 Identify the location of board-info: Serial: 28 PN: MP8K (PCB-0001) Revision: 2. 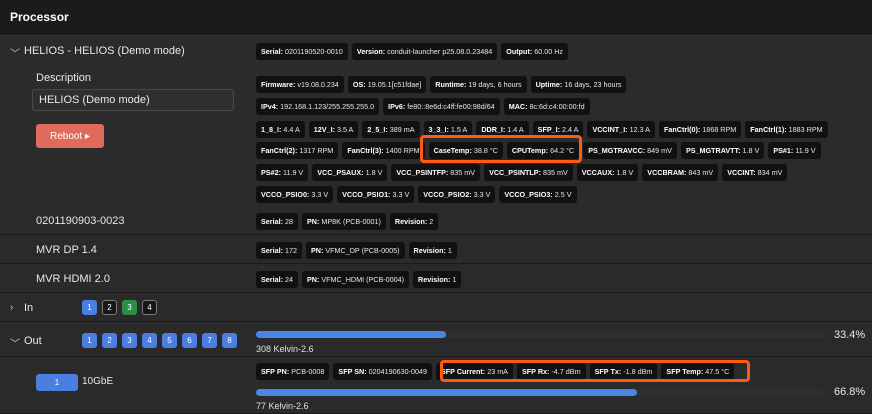
(559, 220).